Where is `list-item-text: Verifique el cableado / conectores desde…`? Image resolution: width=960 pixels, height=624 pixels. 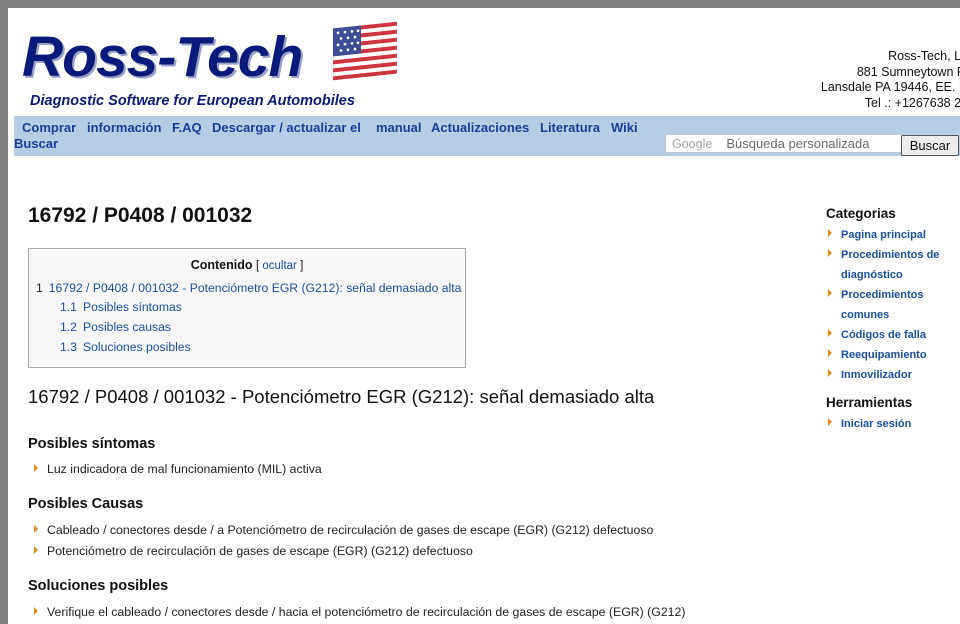
list-item-text: Verifique el cableado / conectores desde… is located at coordinates (366, 612).